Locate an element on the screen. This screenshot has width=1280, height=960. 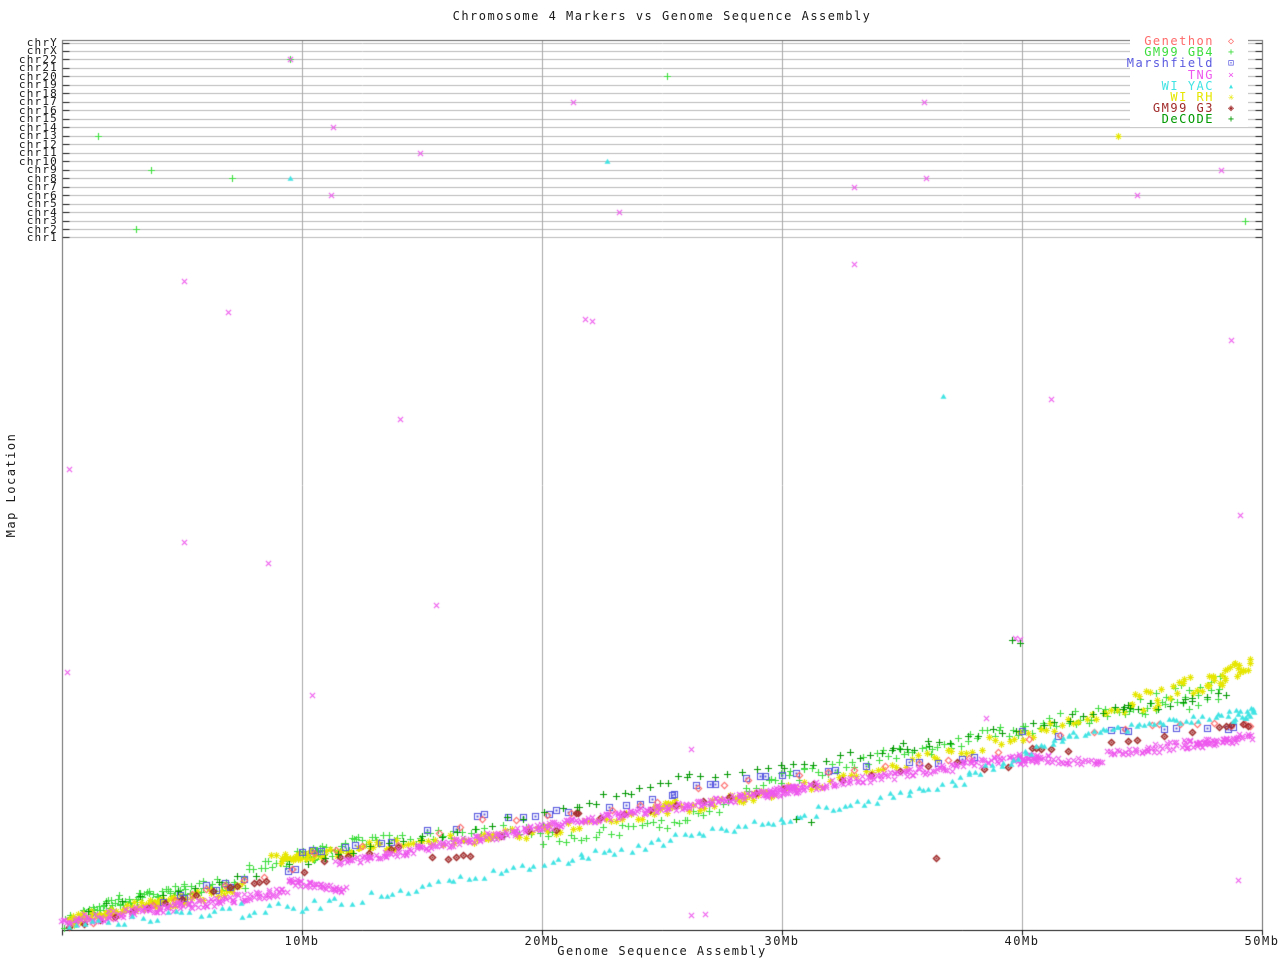
y-axis-title: Map Location is located at coordinates (11, 485).